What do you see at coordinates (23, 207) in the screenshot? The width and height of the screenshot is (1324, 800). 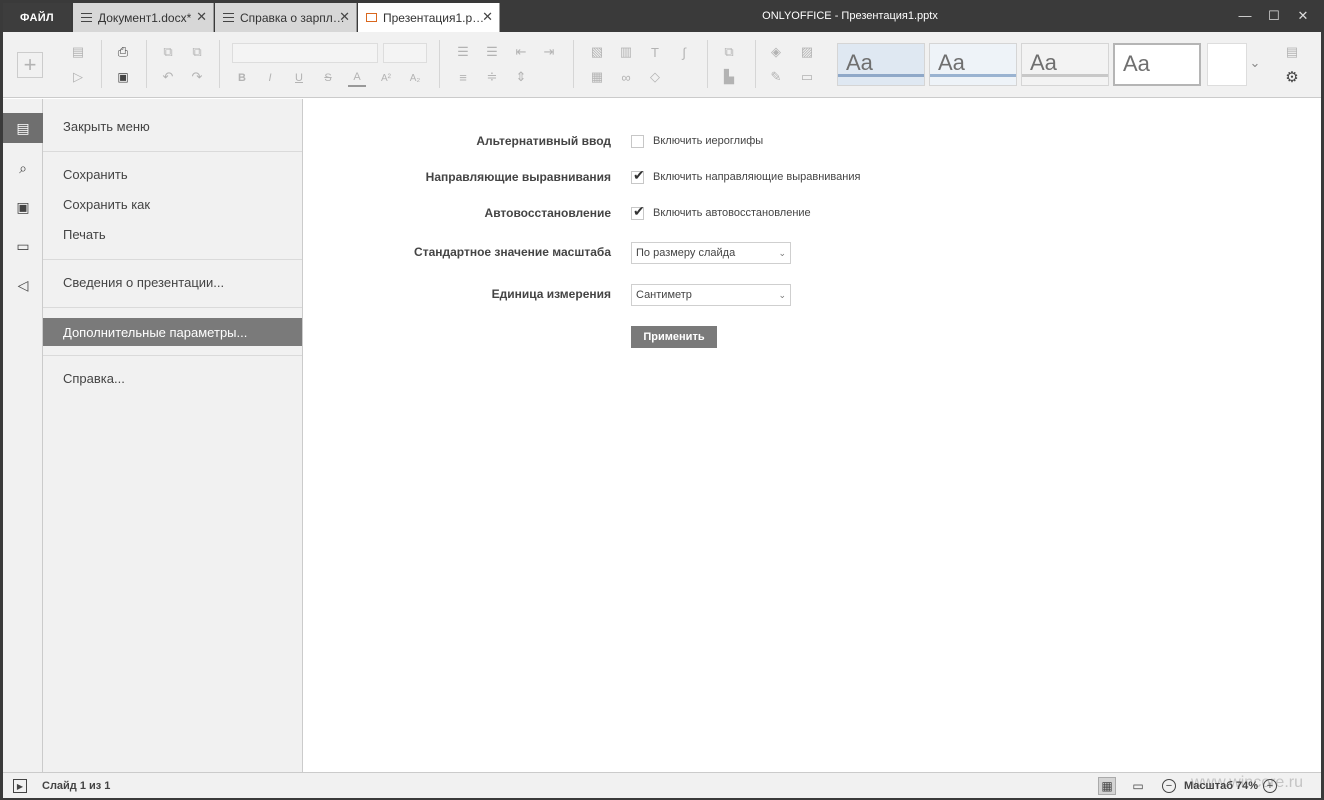 I see `slides-icon: ▣` at bounding box center [23, 207].